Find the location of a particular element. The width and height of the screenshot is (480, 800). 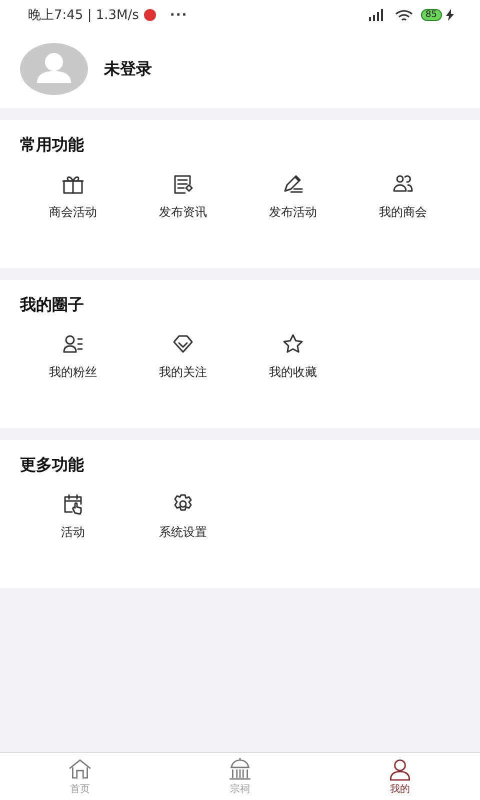

menu-item: 我的收藏 is located at coordinates (293, 356).